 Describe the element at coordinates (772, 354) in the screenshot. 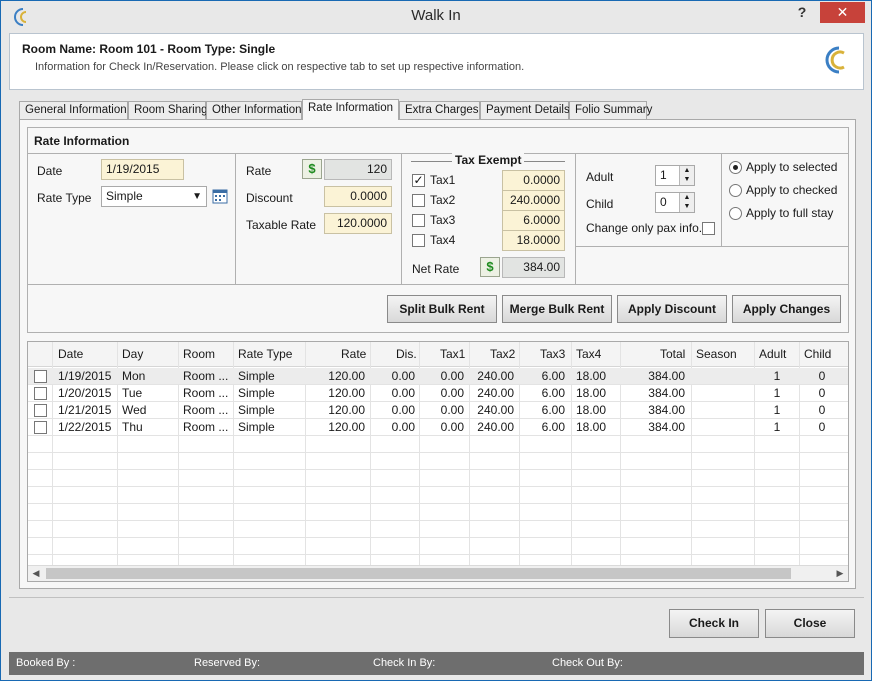

I see `column-header-adult: Adult` at that location.